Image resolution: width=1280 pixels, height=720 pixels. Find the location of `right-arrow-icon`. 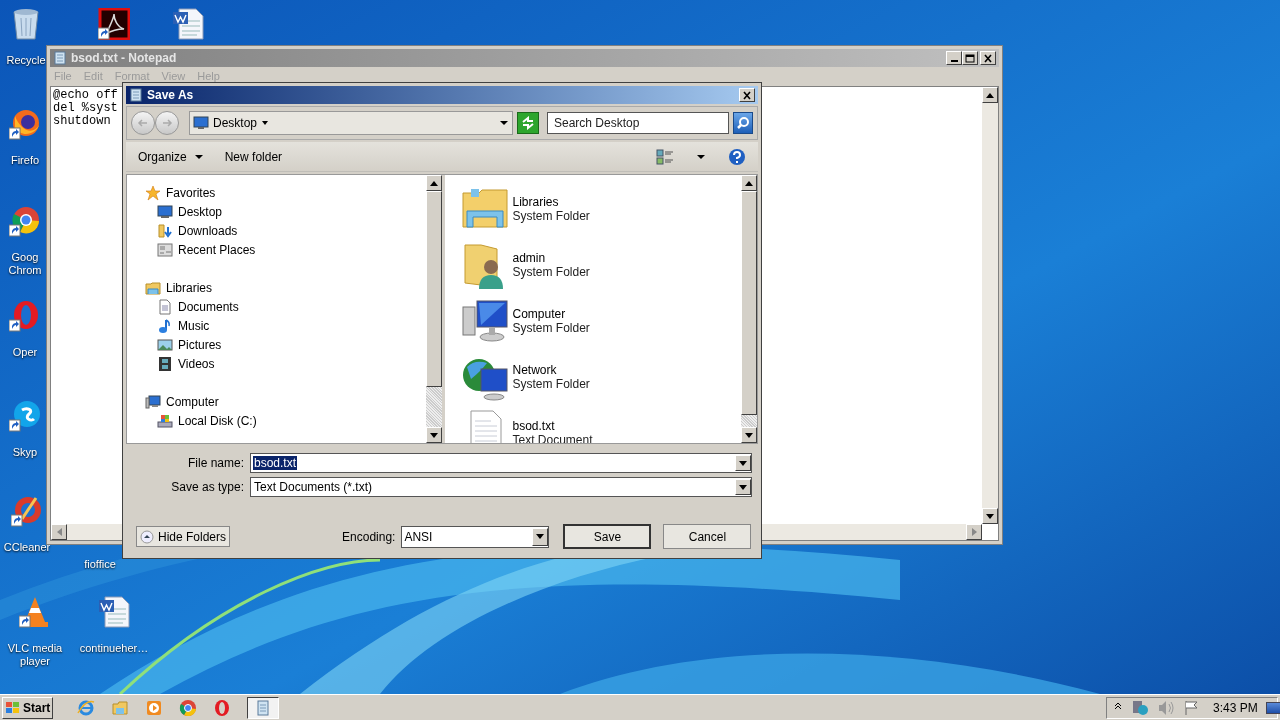

right-arrow-icon is located at coordinates (974, 532).